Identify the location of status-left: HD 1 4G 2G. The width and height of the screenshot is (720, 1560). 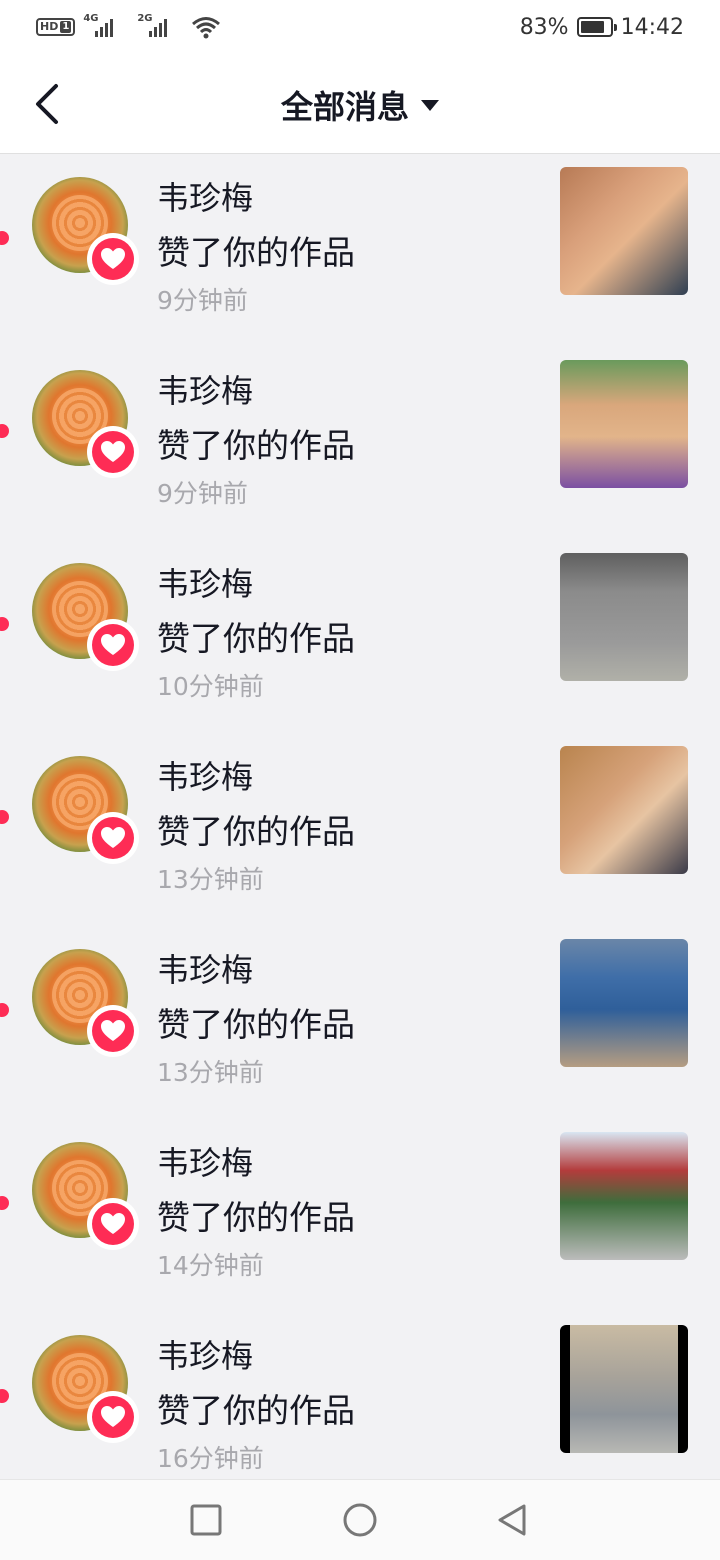
(128, 27).